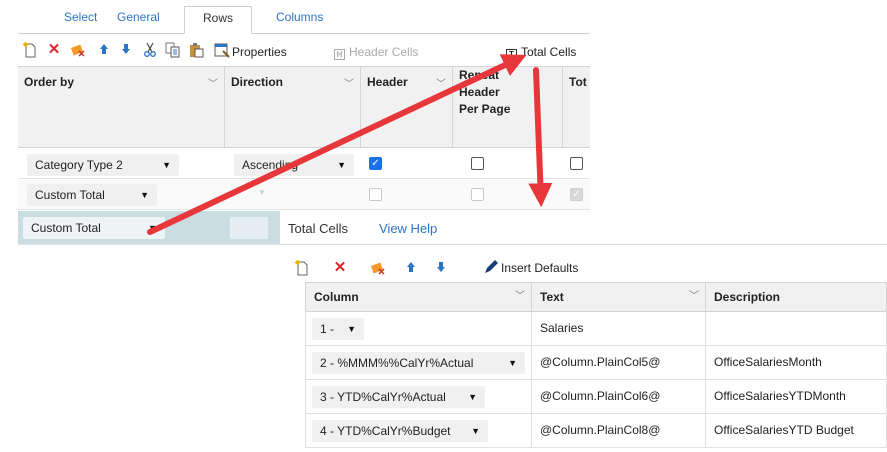 Image resolution: width=887 pixels, height=452 pixels. I want to click on order-by-value: Custom Total, so click(70, 195).